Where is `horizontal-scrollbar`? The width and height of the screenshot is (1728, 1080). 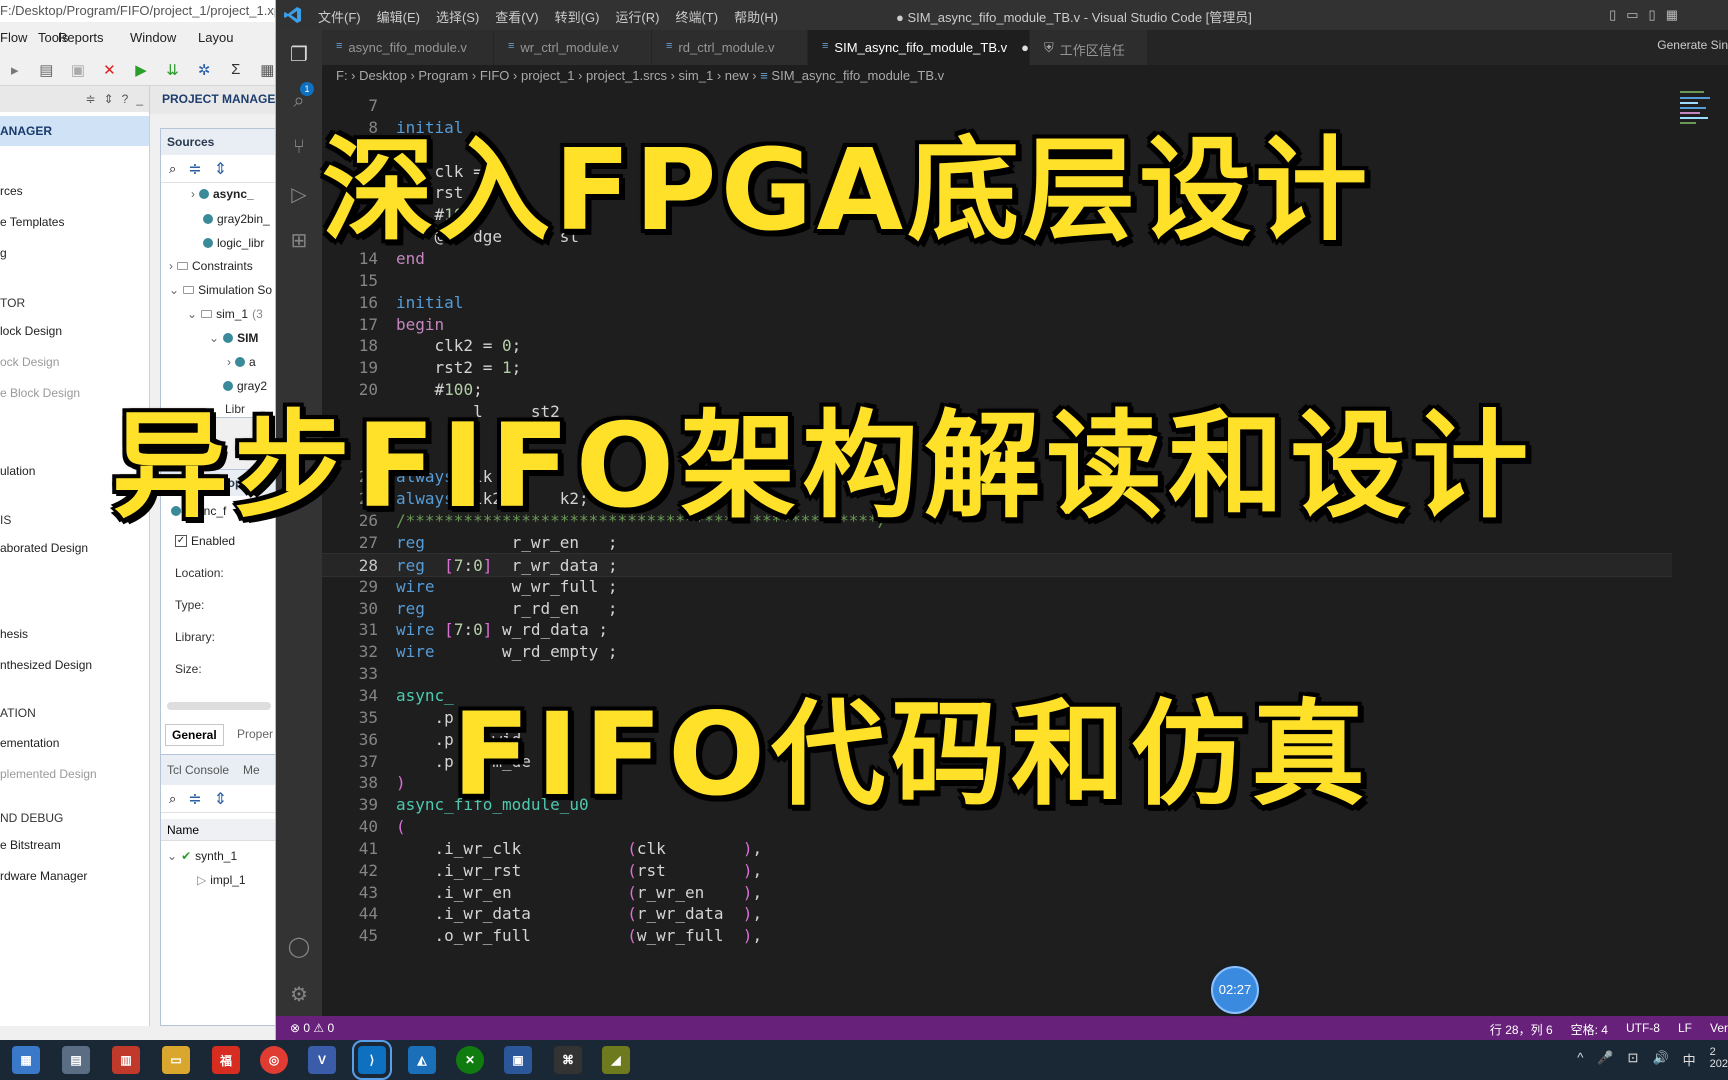
horizontal-scrollbar is located at coordinates (219, 706).